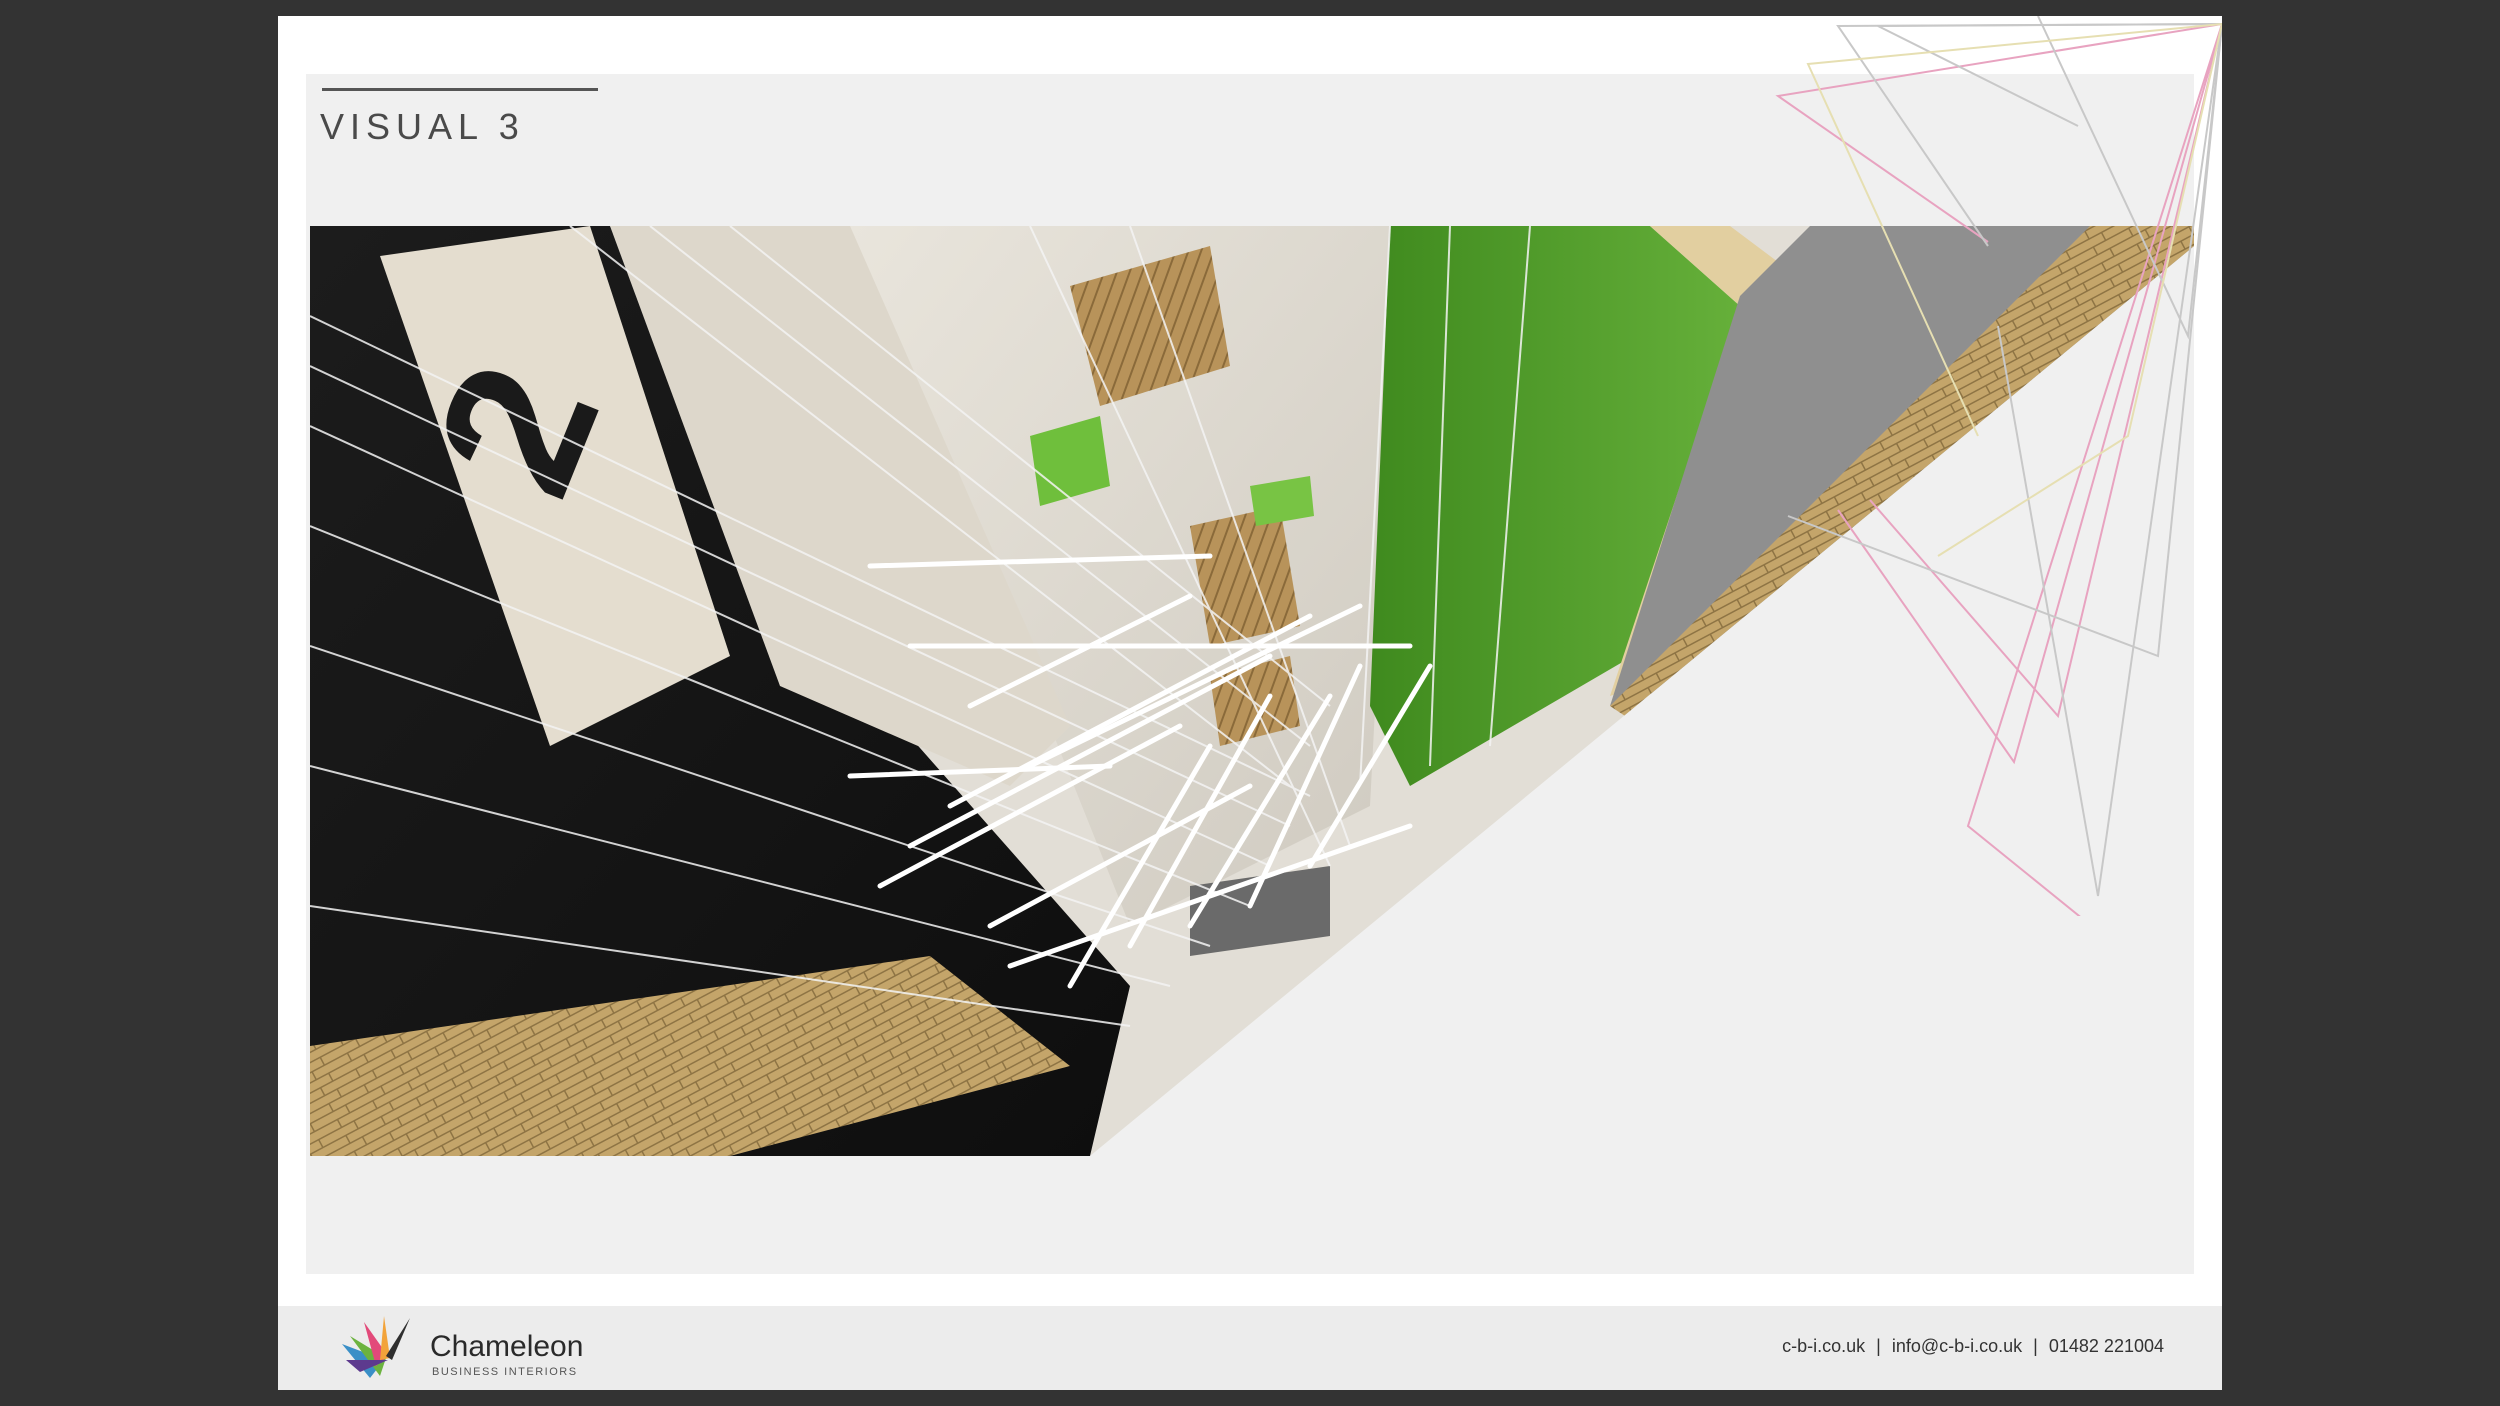 Image resolution: width=2500 pixels, height=1406 pixels. Describe the element at coordinates (376, 1347) in the screenshot. I see `chameleon-logo-icon` at that location.